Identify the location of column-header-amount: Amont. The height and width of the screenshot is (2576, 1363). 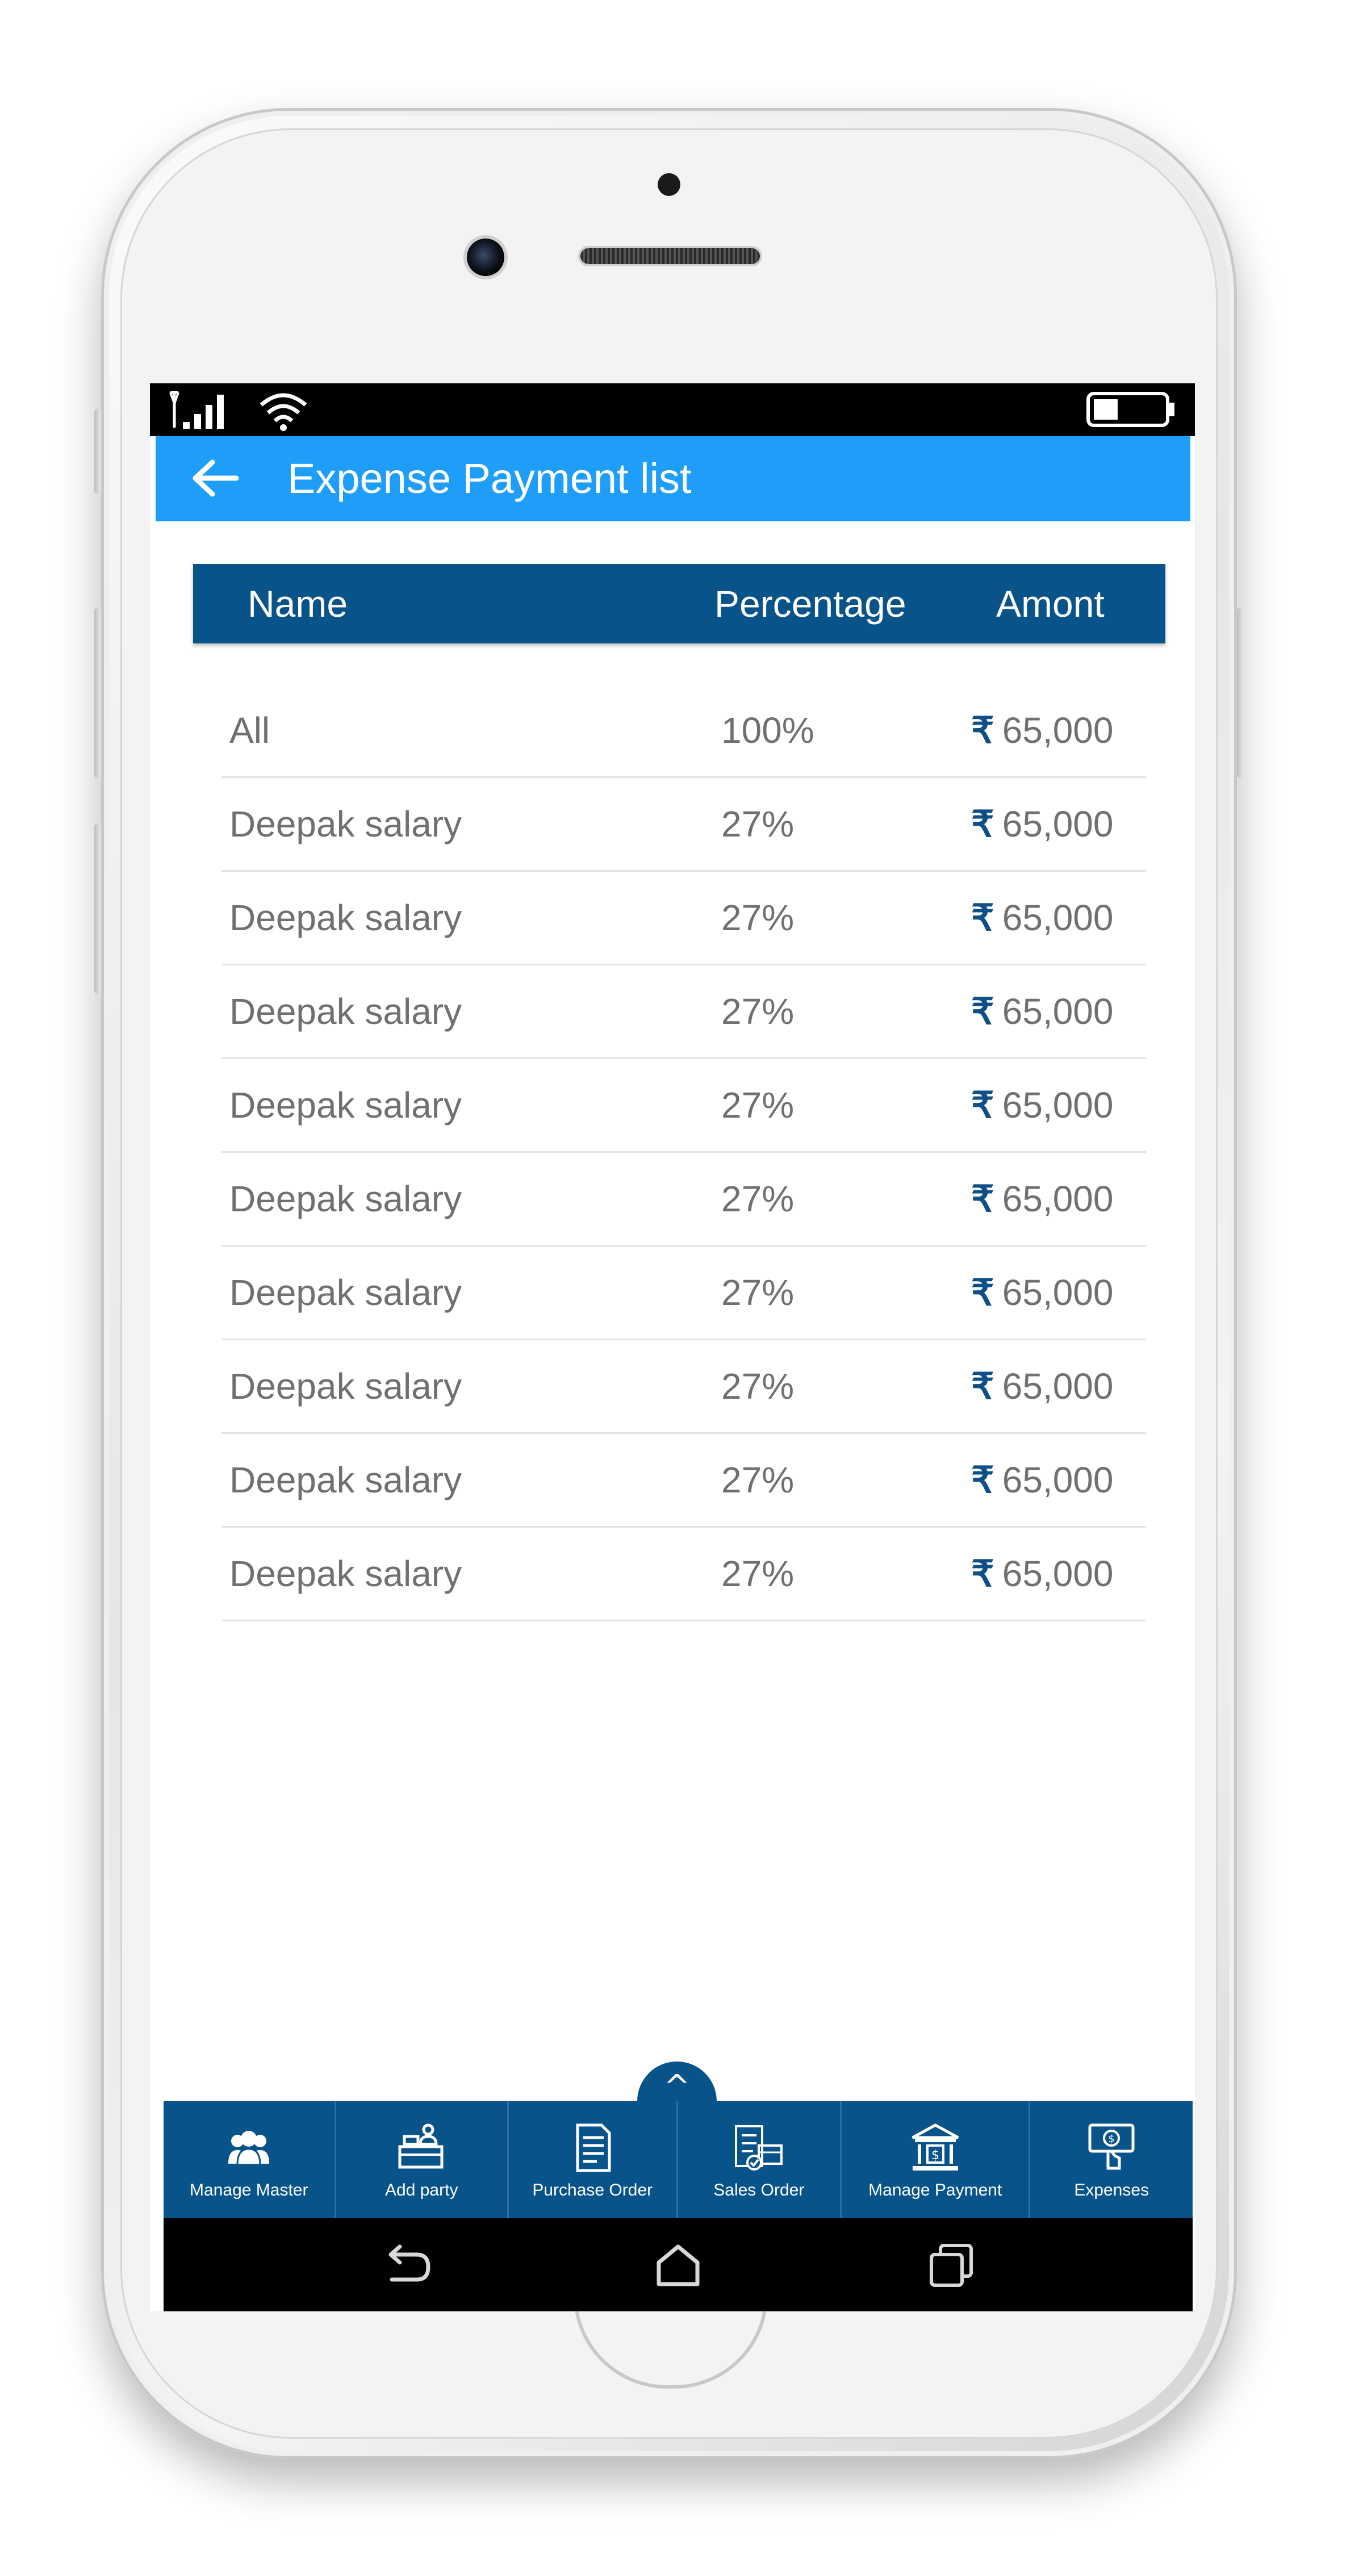
(1050, 604).